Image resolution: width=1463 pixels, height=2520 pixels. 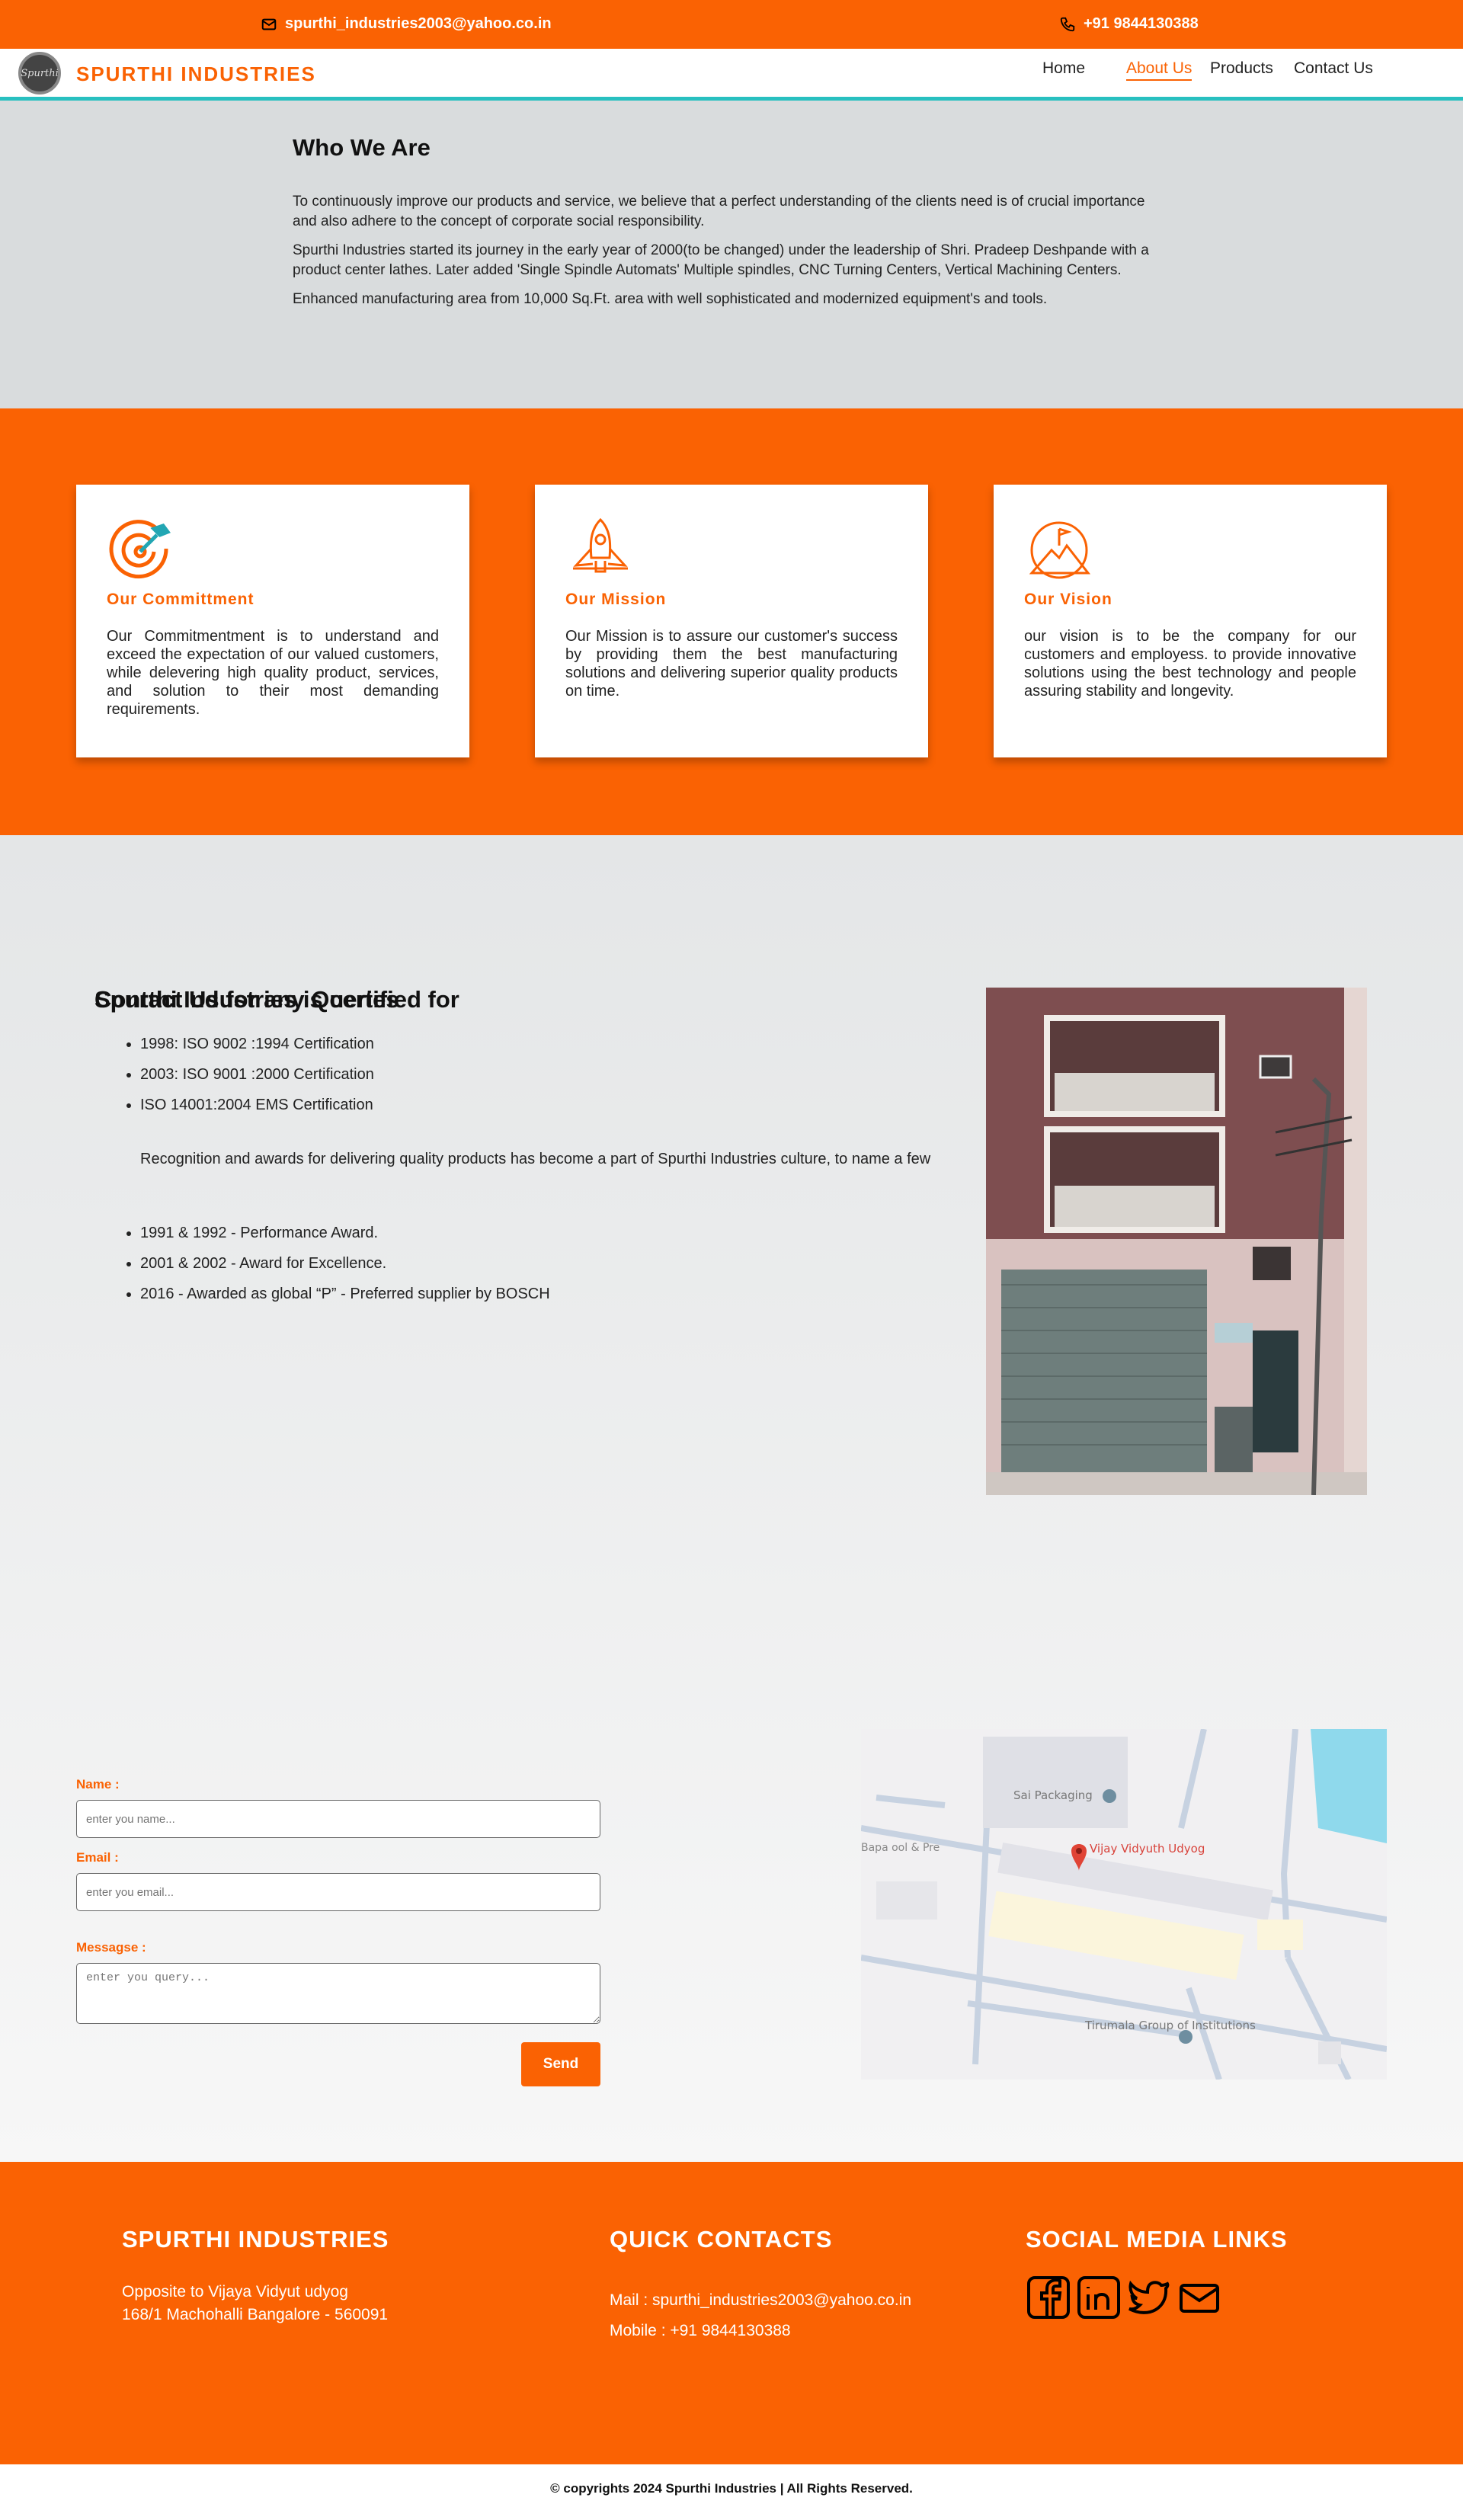 What do you see at coordinates (1068, 599) in the screenshot?
I see `vision-title: Our Vision` at bounding box center [1068, 599].